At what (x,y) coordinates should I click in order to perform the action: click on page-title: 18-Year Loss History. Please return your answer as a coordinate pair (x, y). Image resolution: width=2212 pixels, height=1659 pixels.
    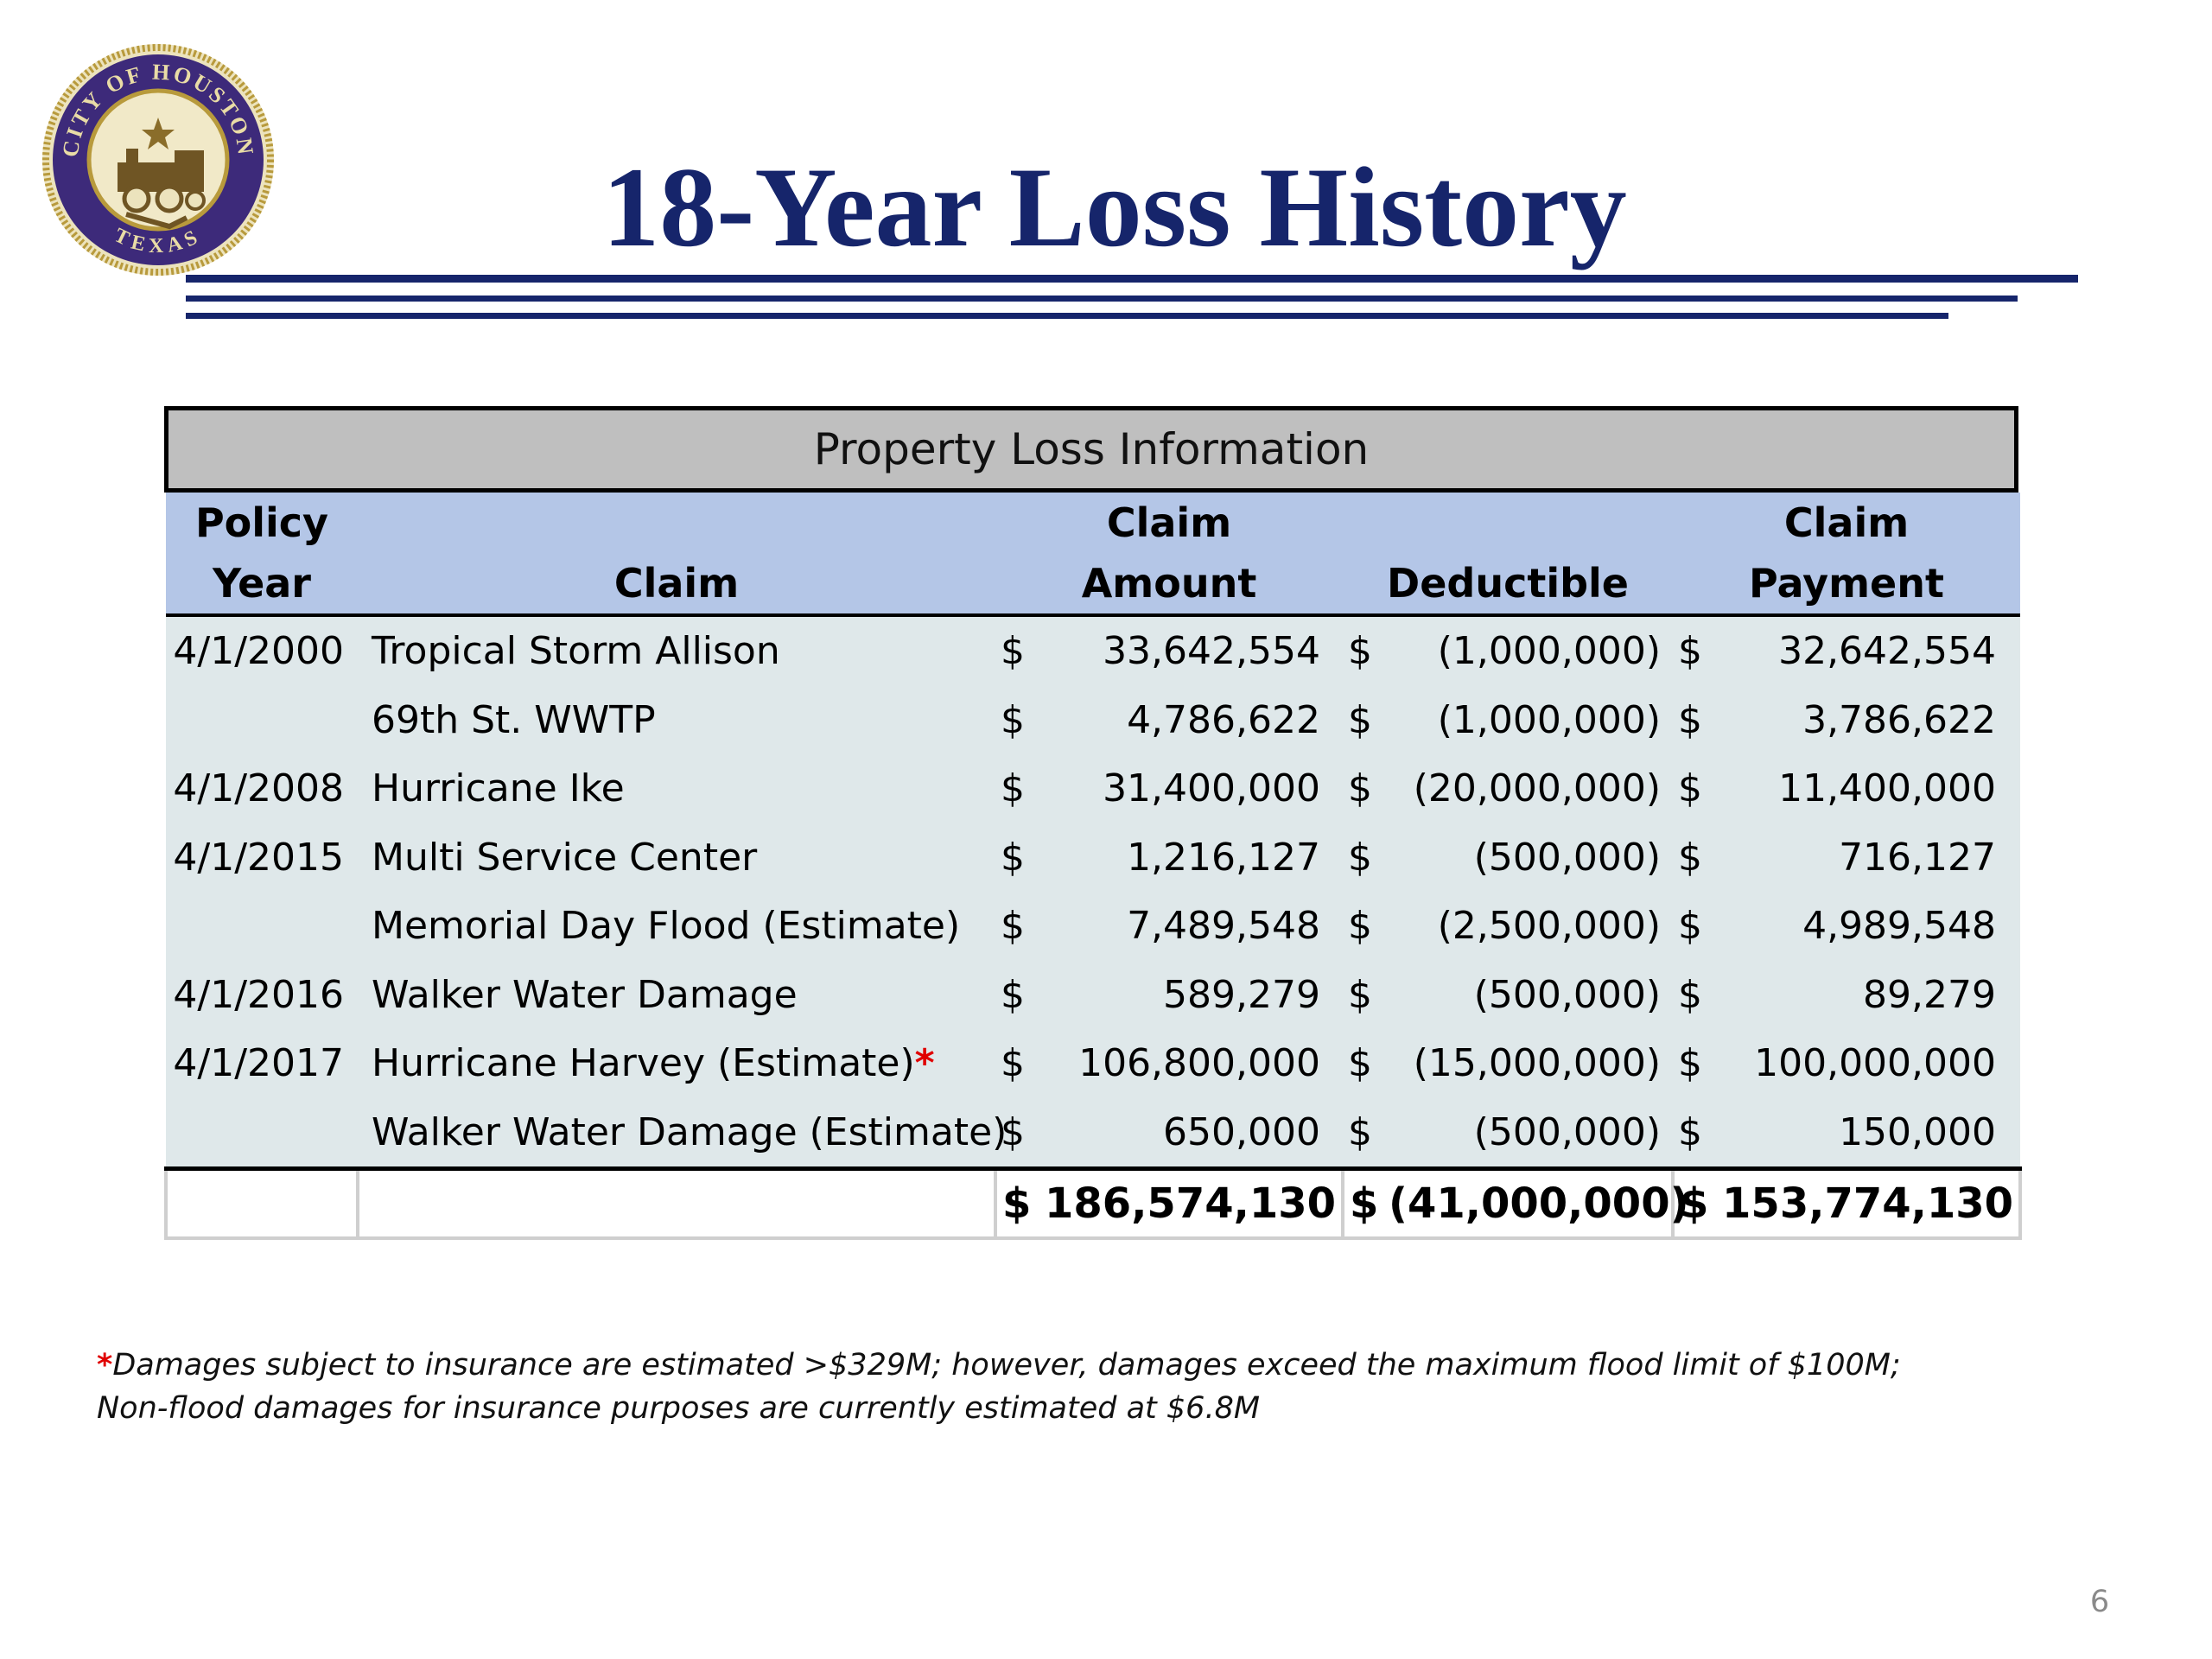
    Looking at the image, I should click on (1114, 206).